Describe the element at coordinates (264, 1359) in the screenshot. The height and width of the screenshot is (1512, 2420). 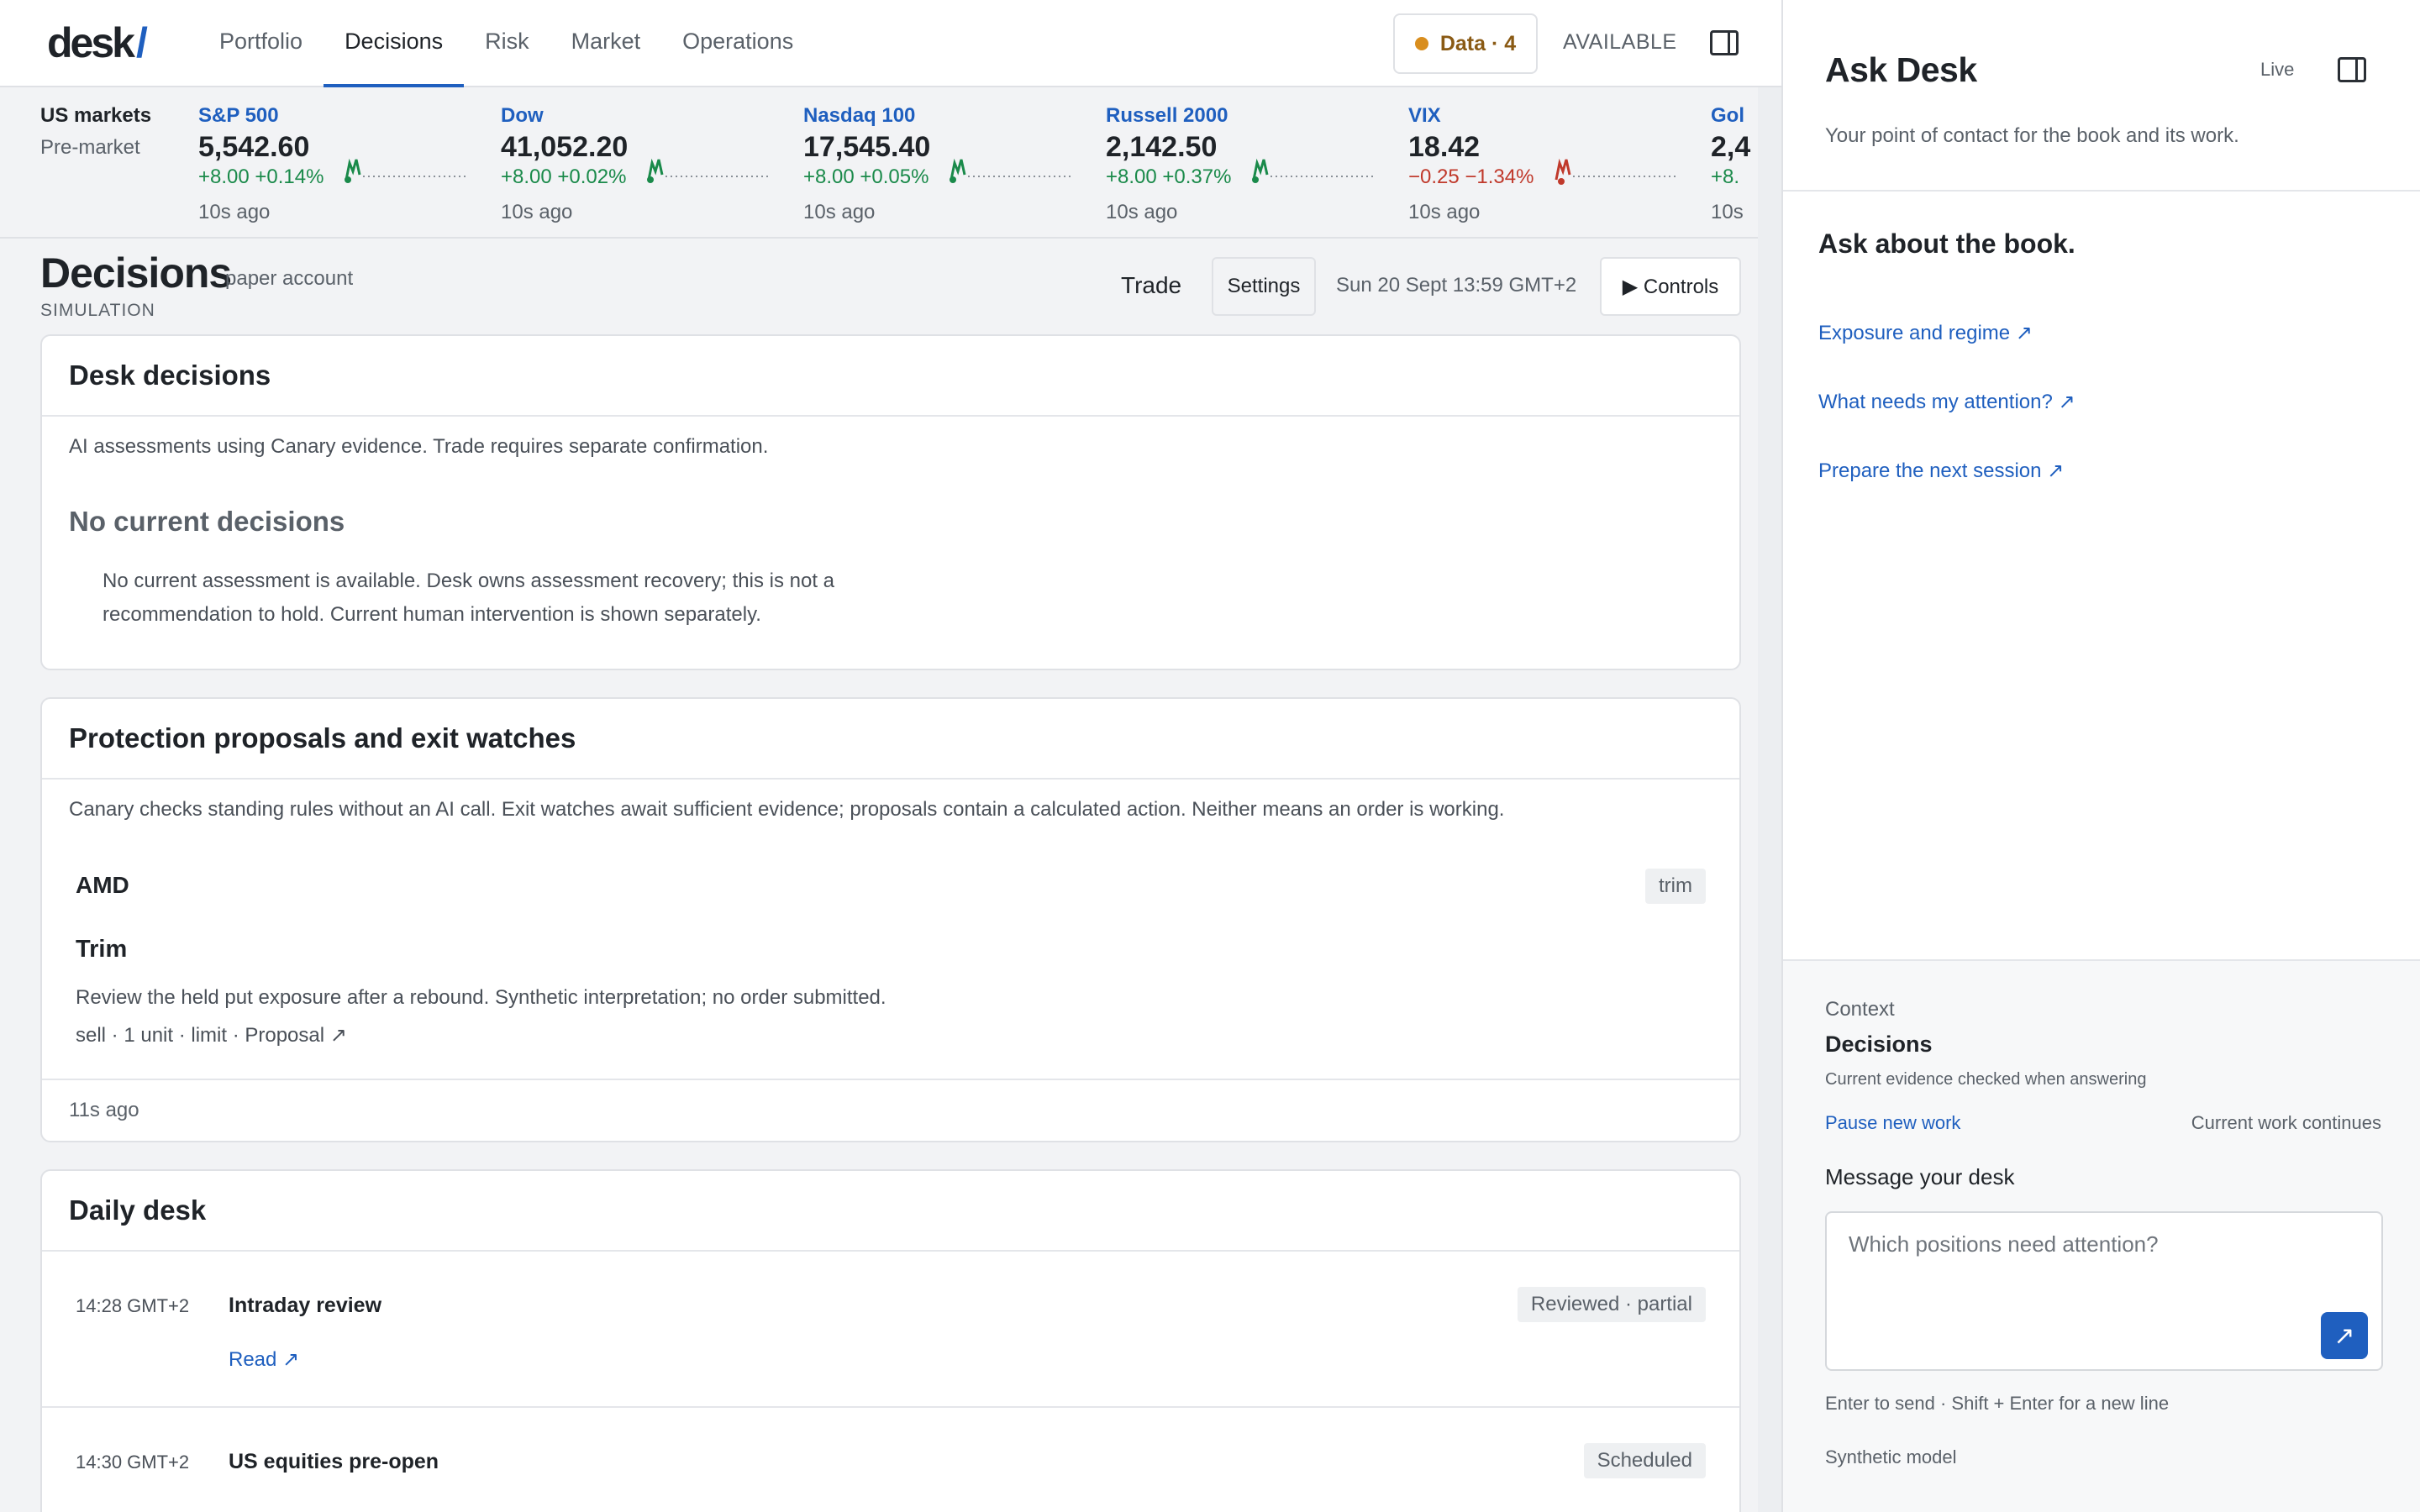
I see `daily-read-link: Read ↗` at that location.